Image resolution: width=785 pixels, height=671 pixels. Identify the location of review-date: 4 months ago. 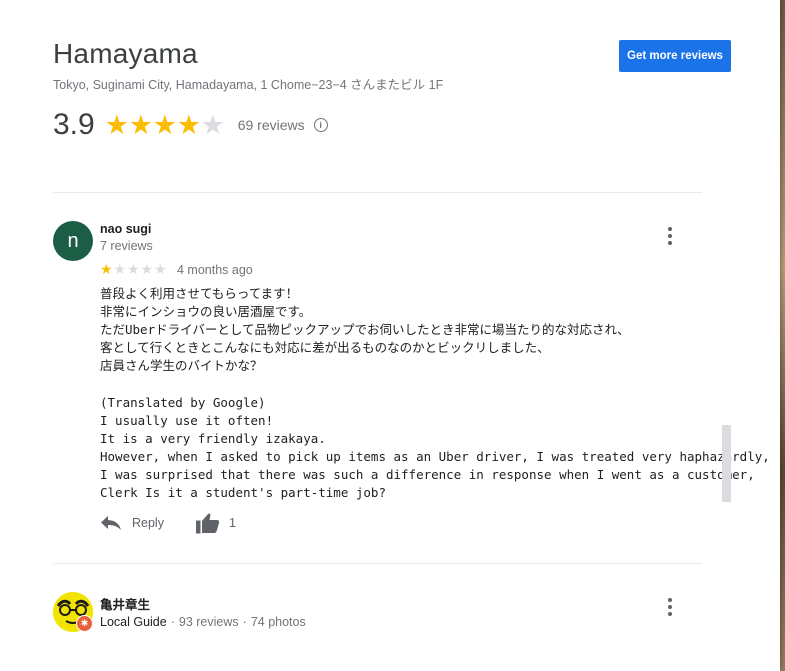
(215, 270).